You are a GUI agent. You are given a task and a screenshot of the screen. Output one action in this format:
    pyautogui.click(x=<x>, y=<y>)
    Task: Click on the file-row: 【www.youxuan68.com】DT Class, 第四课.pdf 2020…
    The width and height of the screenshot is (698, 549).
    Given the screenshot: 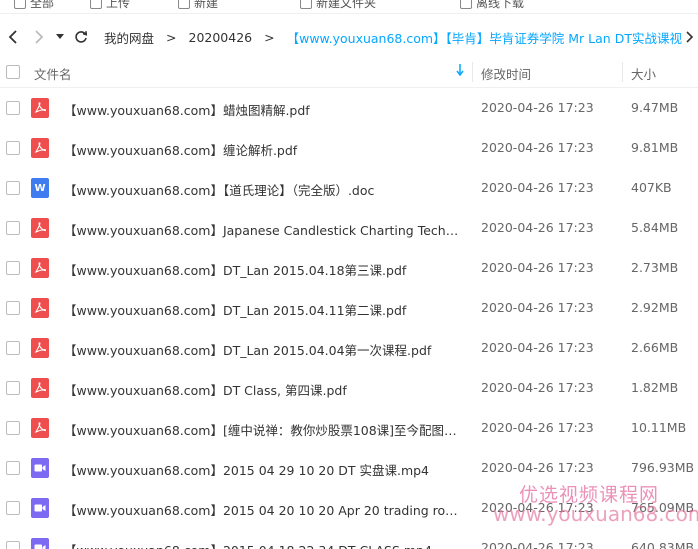 What is the action you would take?
    pyautogui.click(x=349, y=388)
    